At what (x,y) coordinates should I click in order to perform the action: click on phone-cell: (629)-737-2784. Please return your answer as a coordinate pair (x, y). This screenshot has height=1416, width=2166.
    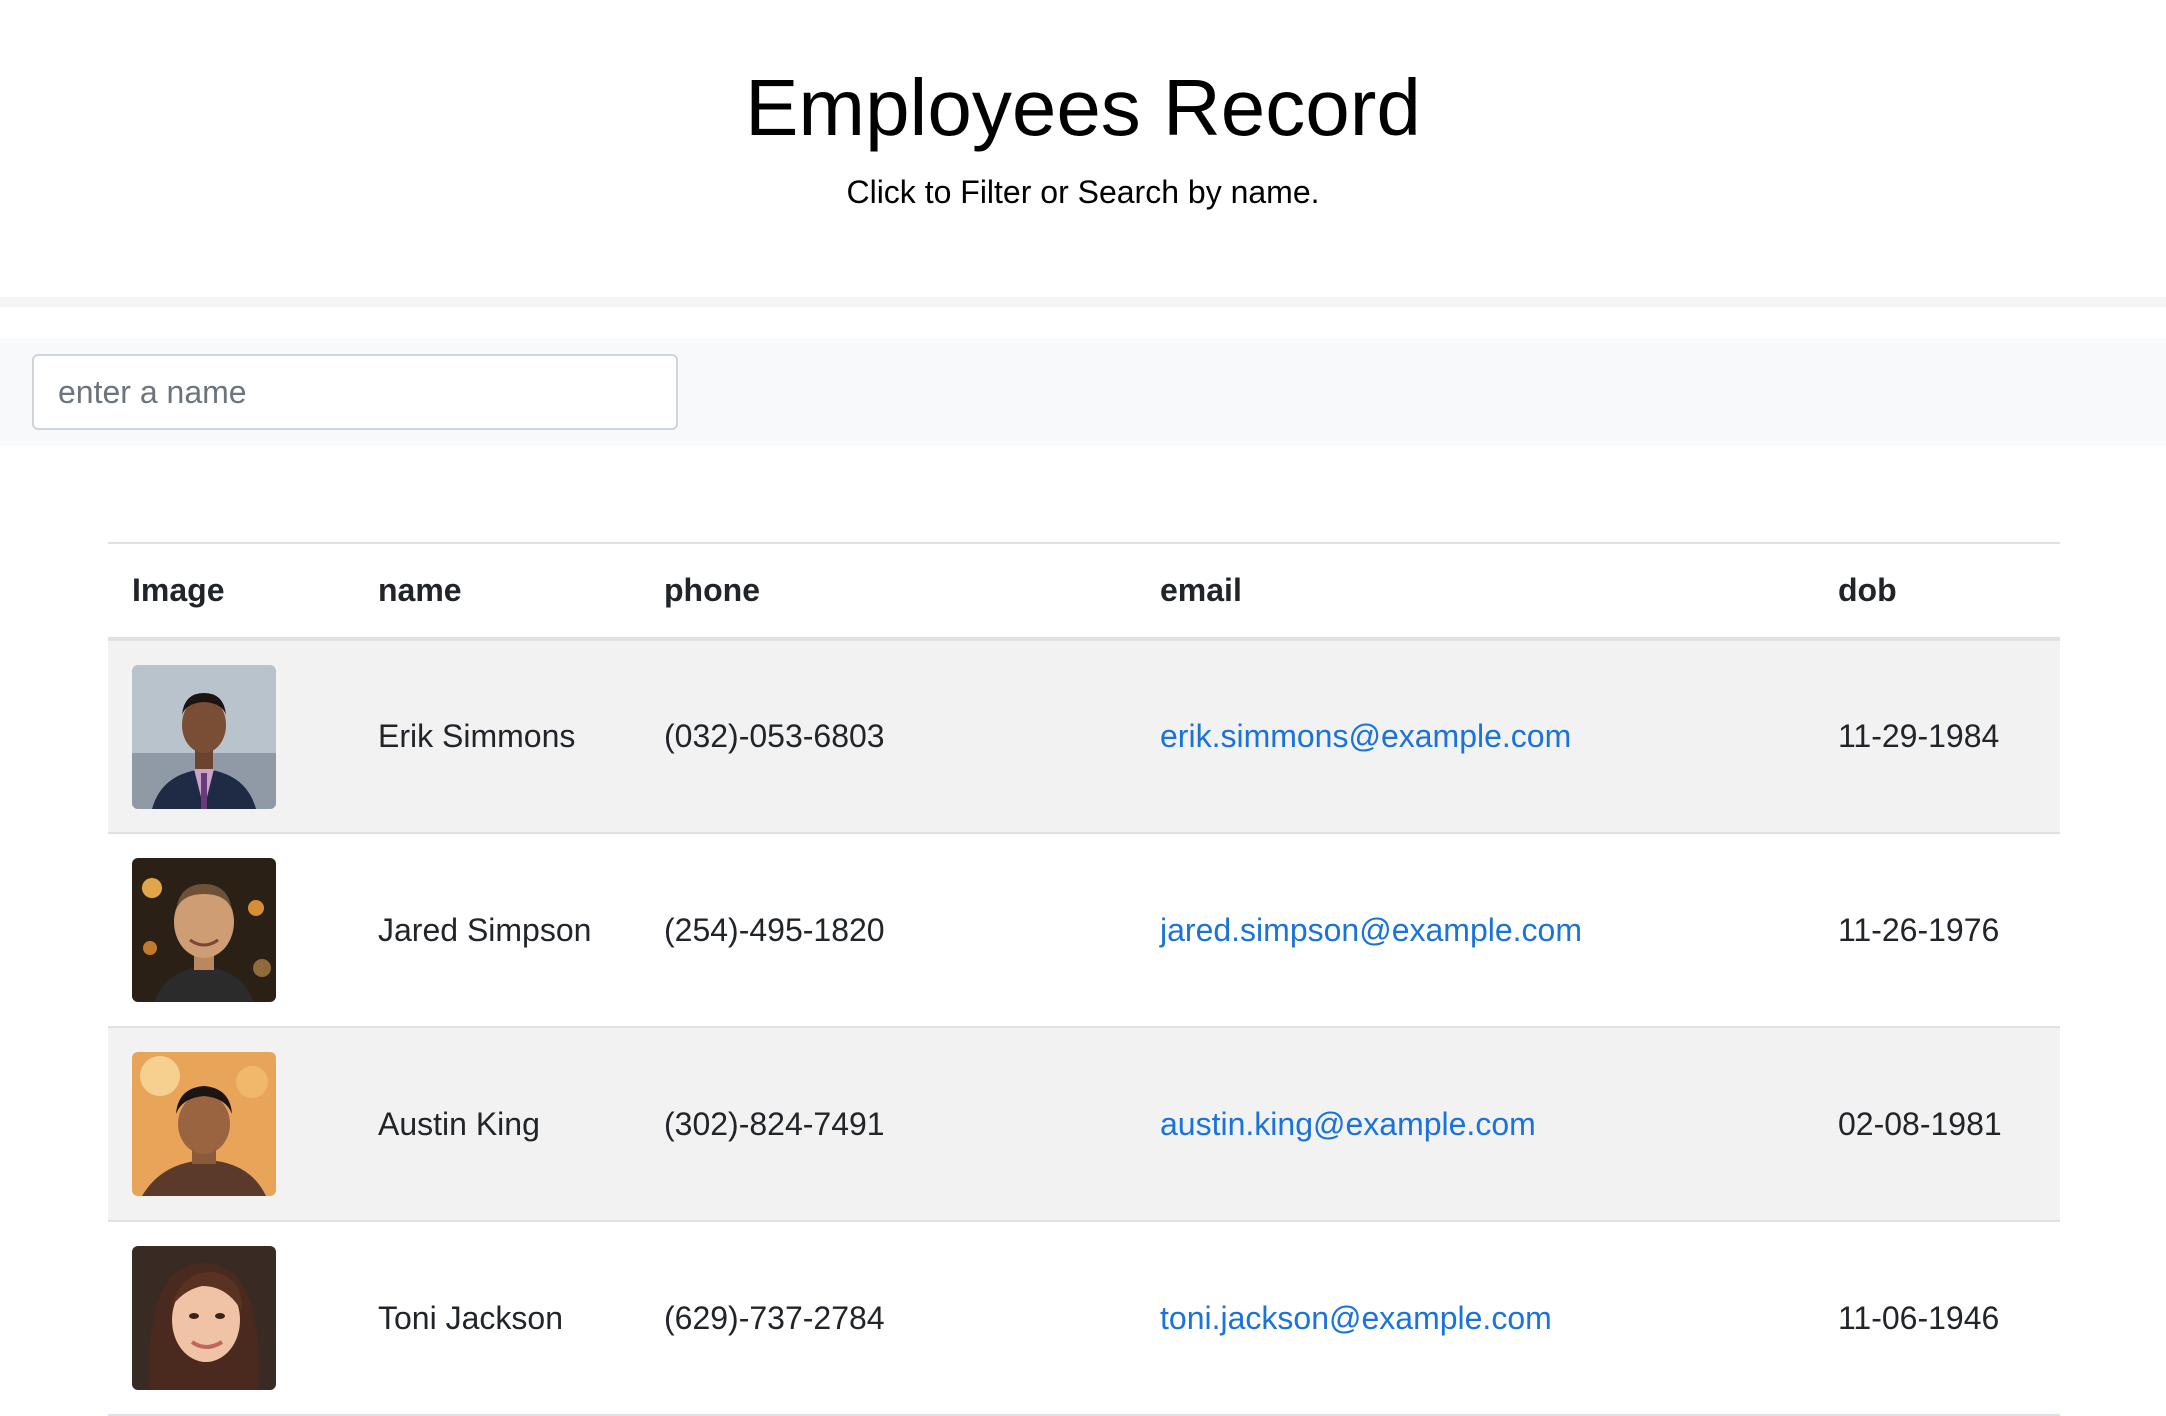
    Looking at the image, I should click on (774, 1317).